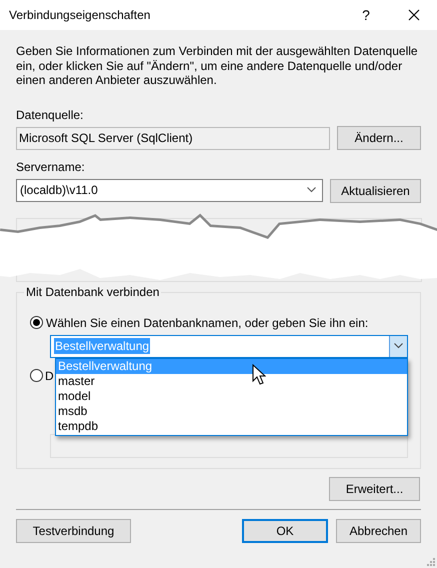  I want to click on field-label: Servername:, so click(51, 167).